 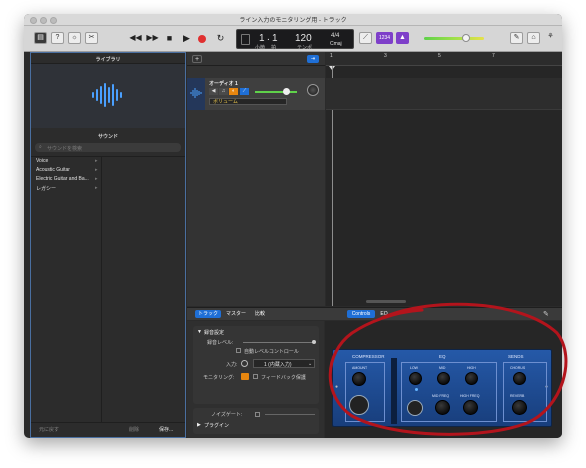 I want to click on search-icon: ⌕, so click(x=40, y=147).